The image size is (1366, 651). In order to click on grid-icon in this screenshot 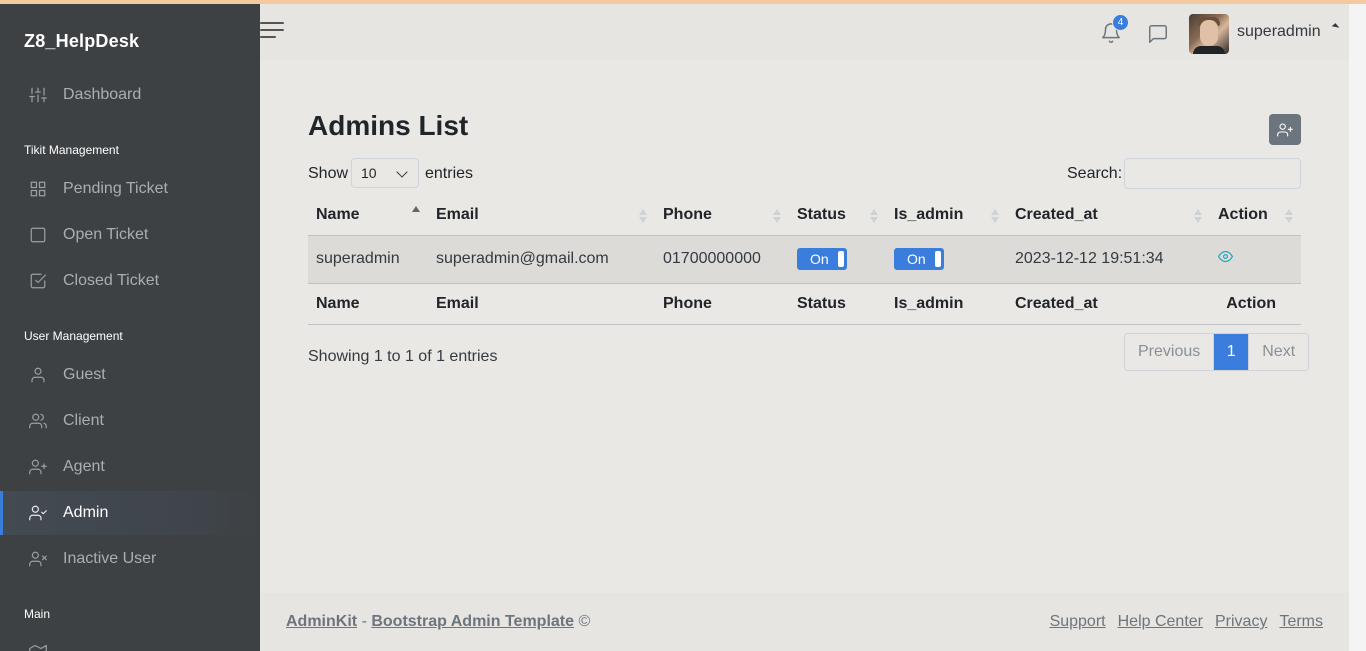, I will do `click(38, 189)`.